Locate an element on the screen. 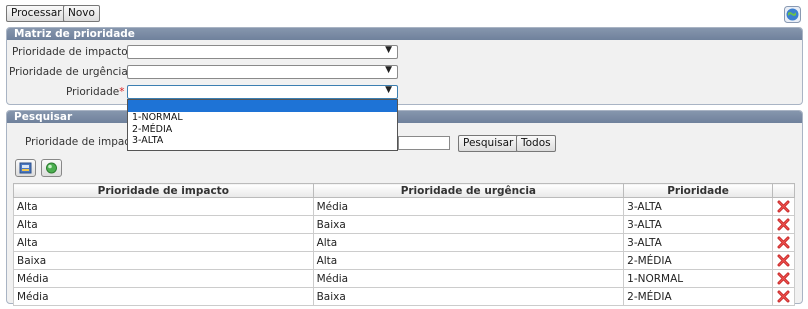 The height and width of the screenshot is (309, 808). novo-button: Novo is located at coordinates (81, 13).